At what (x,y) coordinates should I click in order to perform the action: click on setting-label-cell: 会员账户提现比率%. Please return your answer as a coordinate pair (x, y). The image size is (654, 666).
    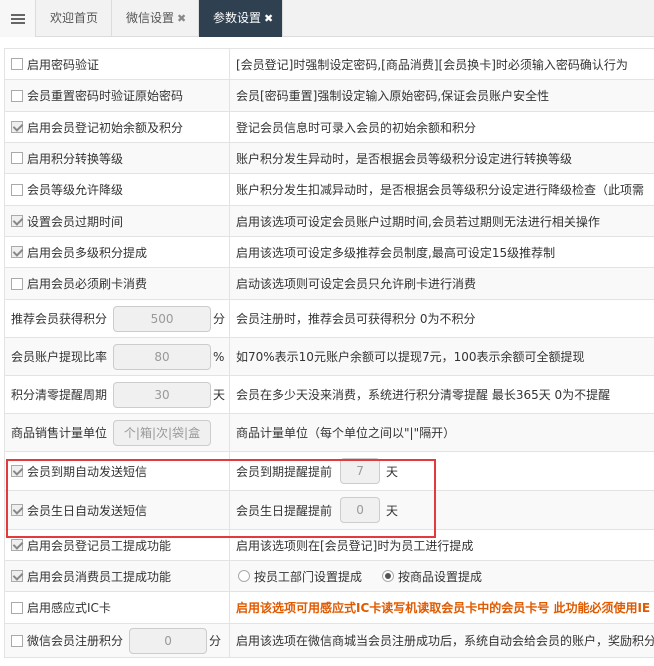
    Looking at the image, I should click on (117, 356).